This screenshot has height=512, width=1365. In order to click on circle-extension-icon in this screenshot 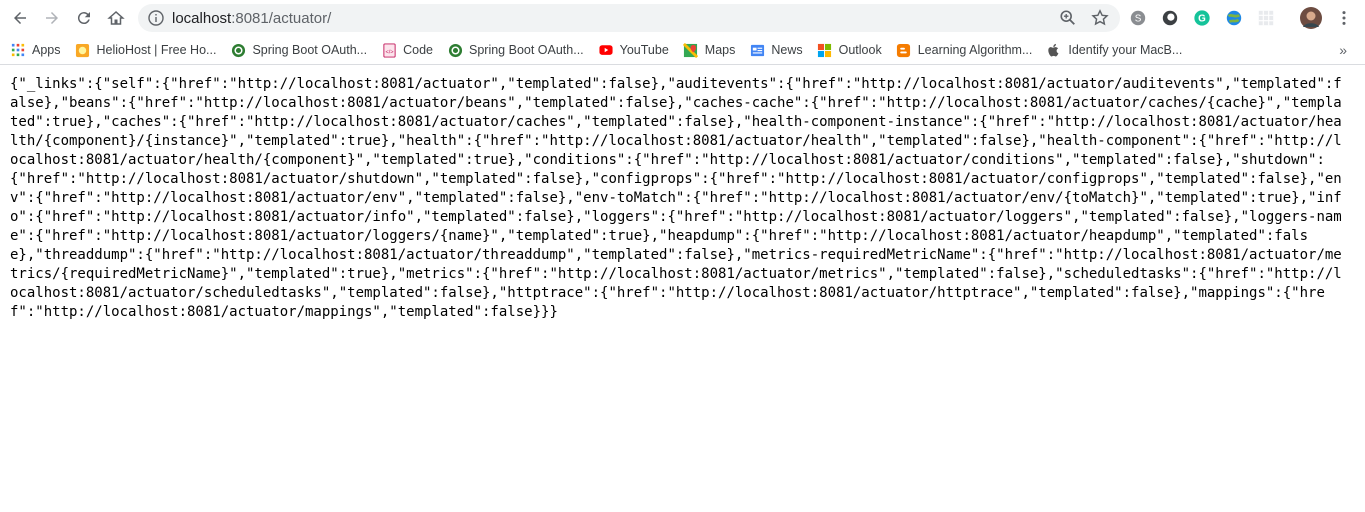, I will do `click(1170, 18)`.